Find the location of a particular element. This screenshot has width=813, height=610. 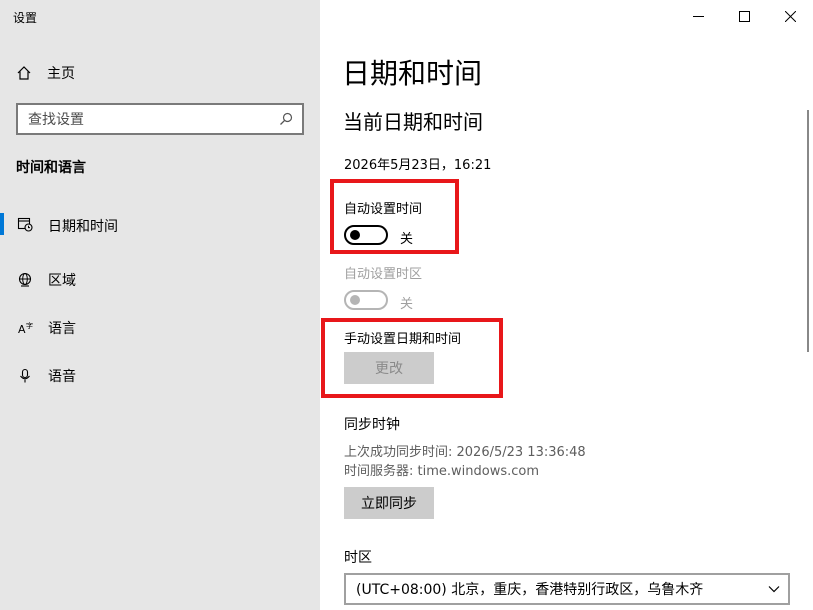

sidebar-item-speech: 语音 is located at coordinates (160, 376).